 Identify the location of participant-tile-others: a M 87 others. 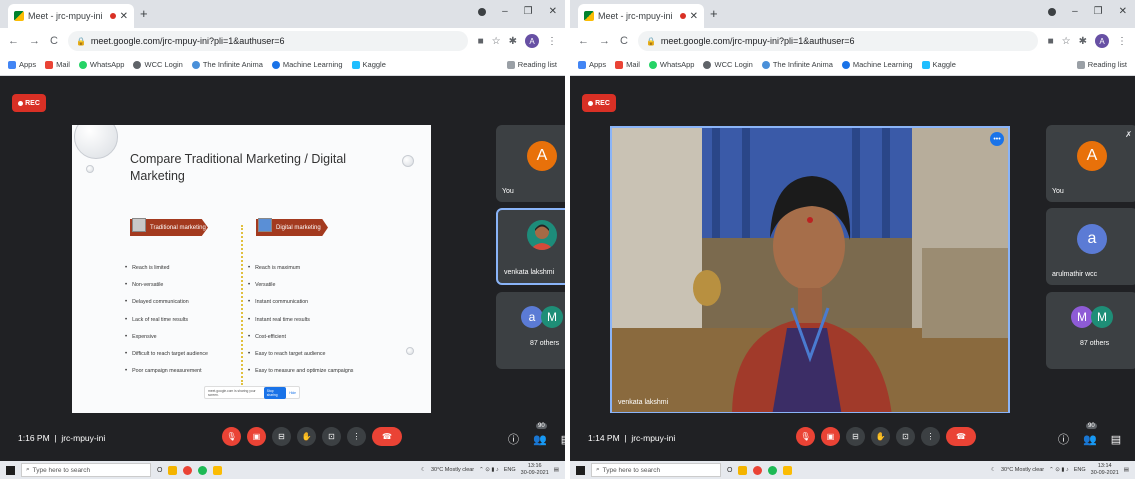
(530, 330).